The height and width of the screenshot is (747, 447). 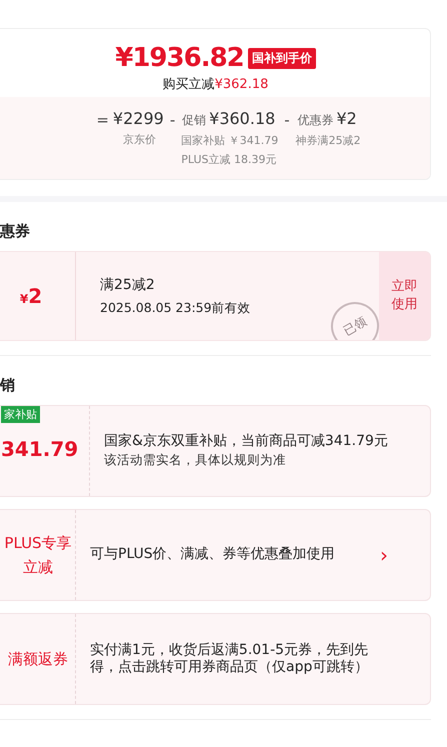 I want to click on coupon-validity: 2025.08.05 23:59前有效, so click(x=176, y=308).